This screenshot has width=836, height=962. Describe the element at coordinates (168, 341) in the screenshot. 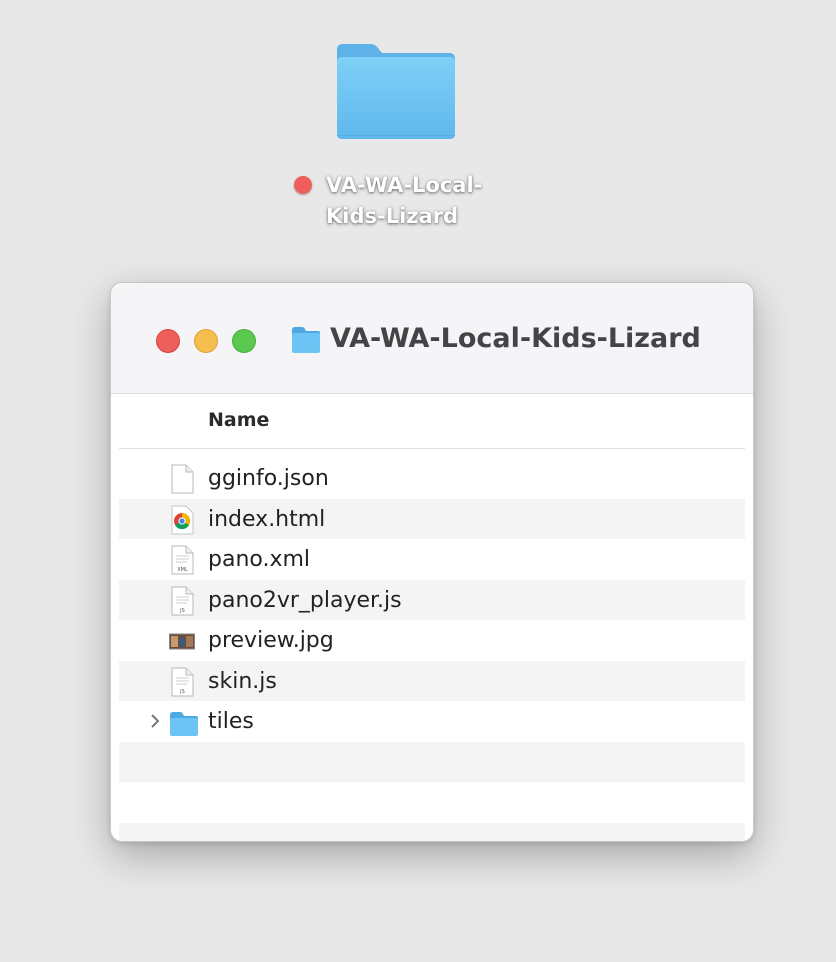

I see `close-button` at that location.